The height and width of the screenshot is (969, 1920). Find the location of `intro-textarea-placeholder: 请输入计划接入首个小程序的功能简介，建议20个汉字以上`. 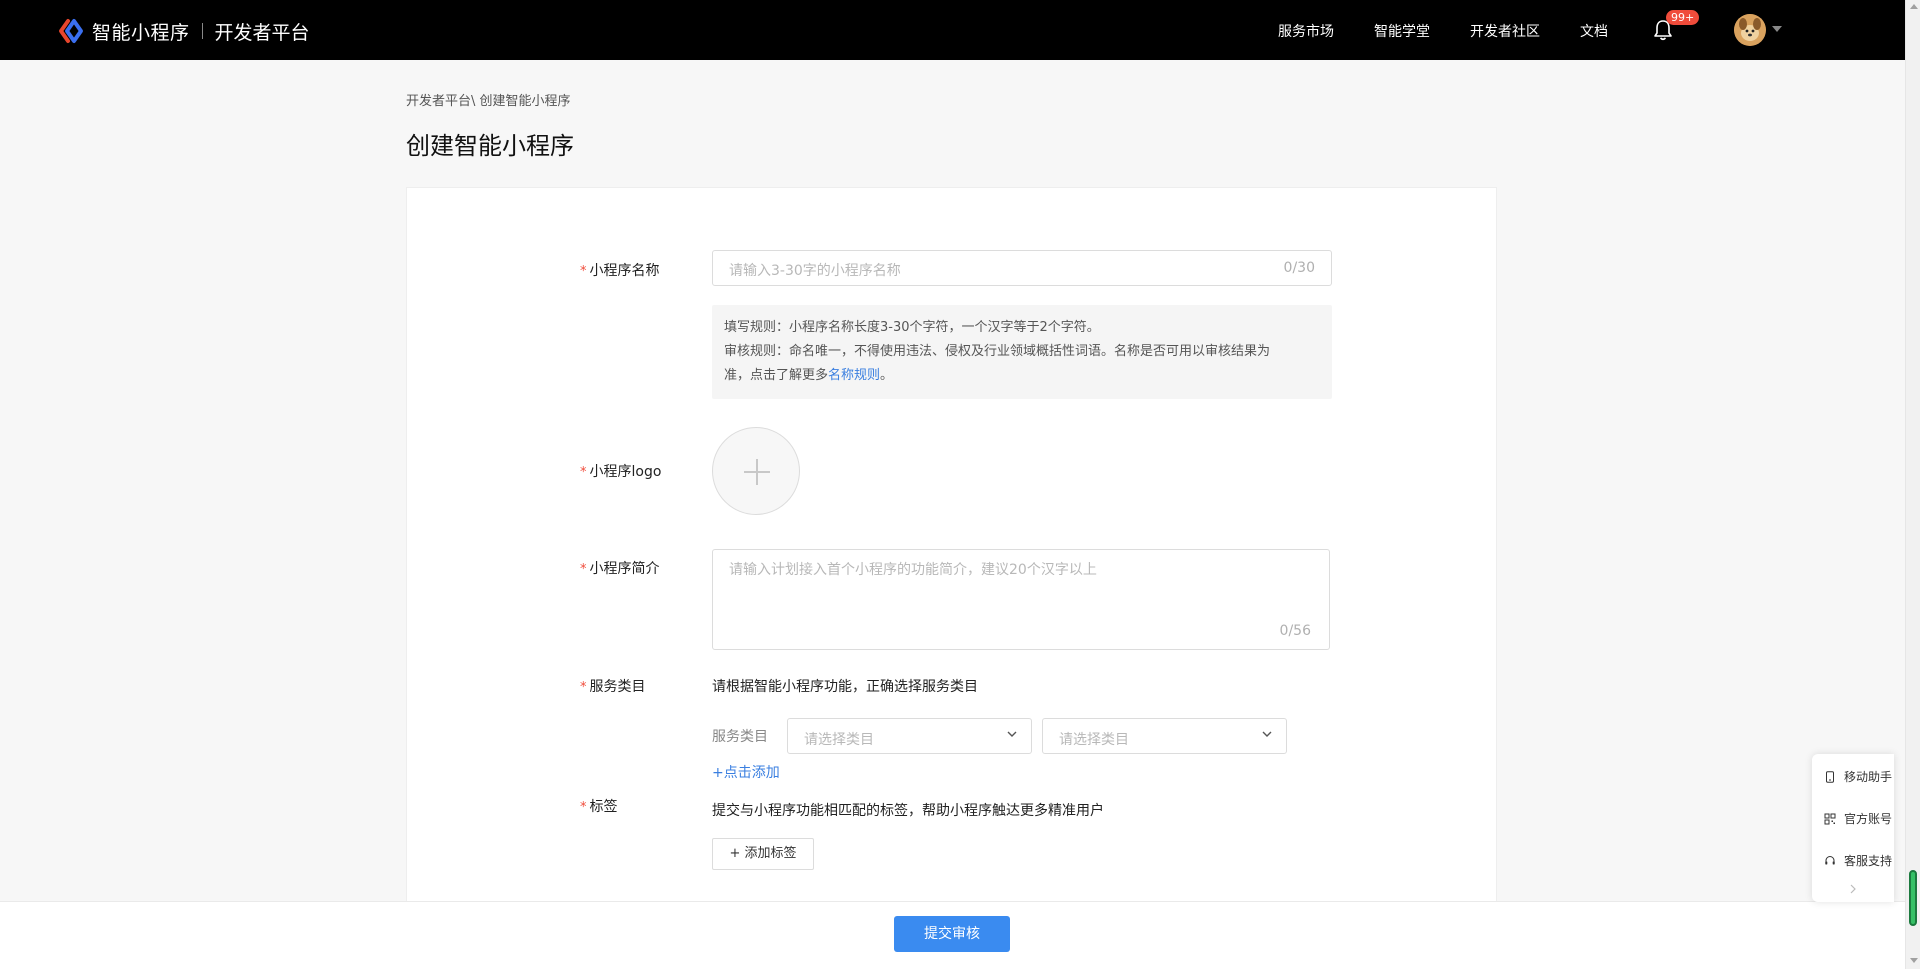

intro-textarea-placeholder: 请输入计划接入首个小程序的功能简介，建议20个汉字以上 is located at coordinates (913, 570).